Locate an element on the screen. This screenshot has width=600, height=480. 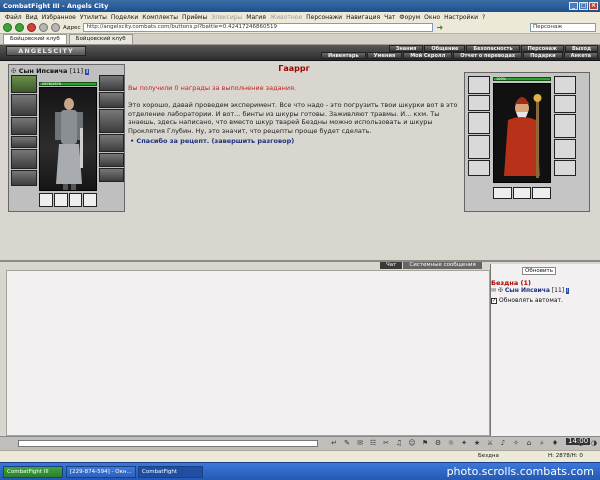
back-icon is located at coordinates (7, 27).